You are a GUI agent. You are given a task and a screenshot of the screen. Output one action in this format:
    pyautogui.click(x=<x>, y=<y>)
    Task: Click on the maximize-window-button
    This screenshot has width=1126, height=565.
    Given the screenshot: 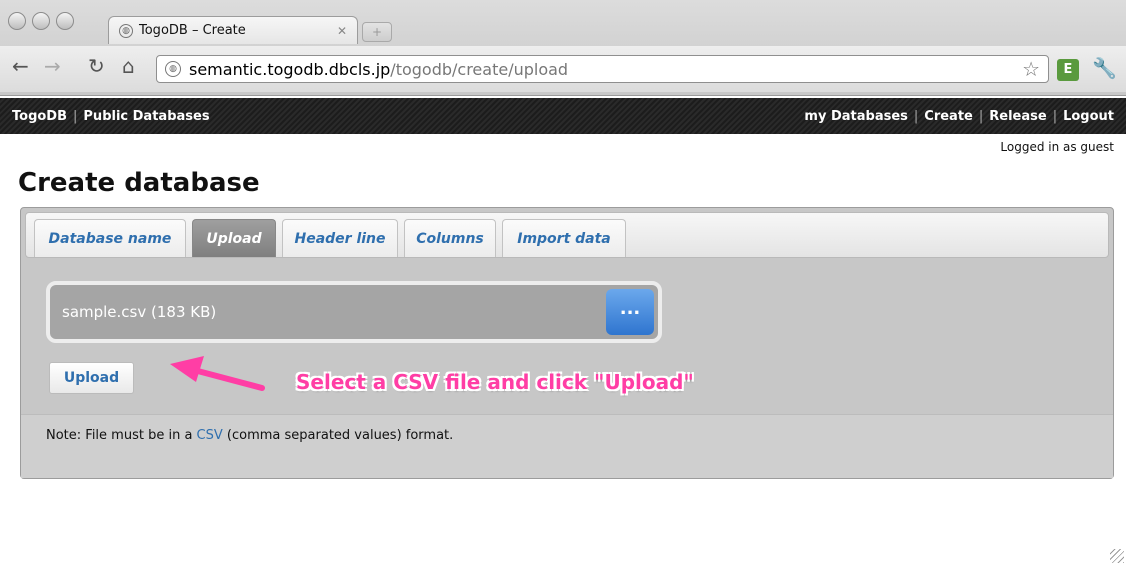 What is the action you would take?
    pyautogui.click(x=65, y=21)
    